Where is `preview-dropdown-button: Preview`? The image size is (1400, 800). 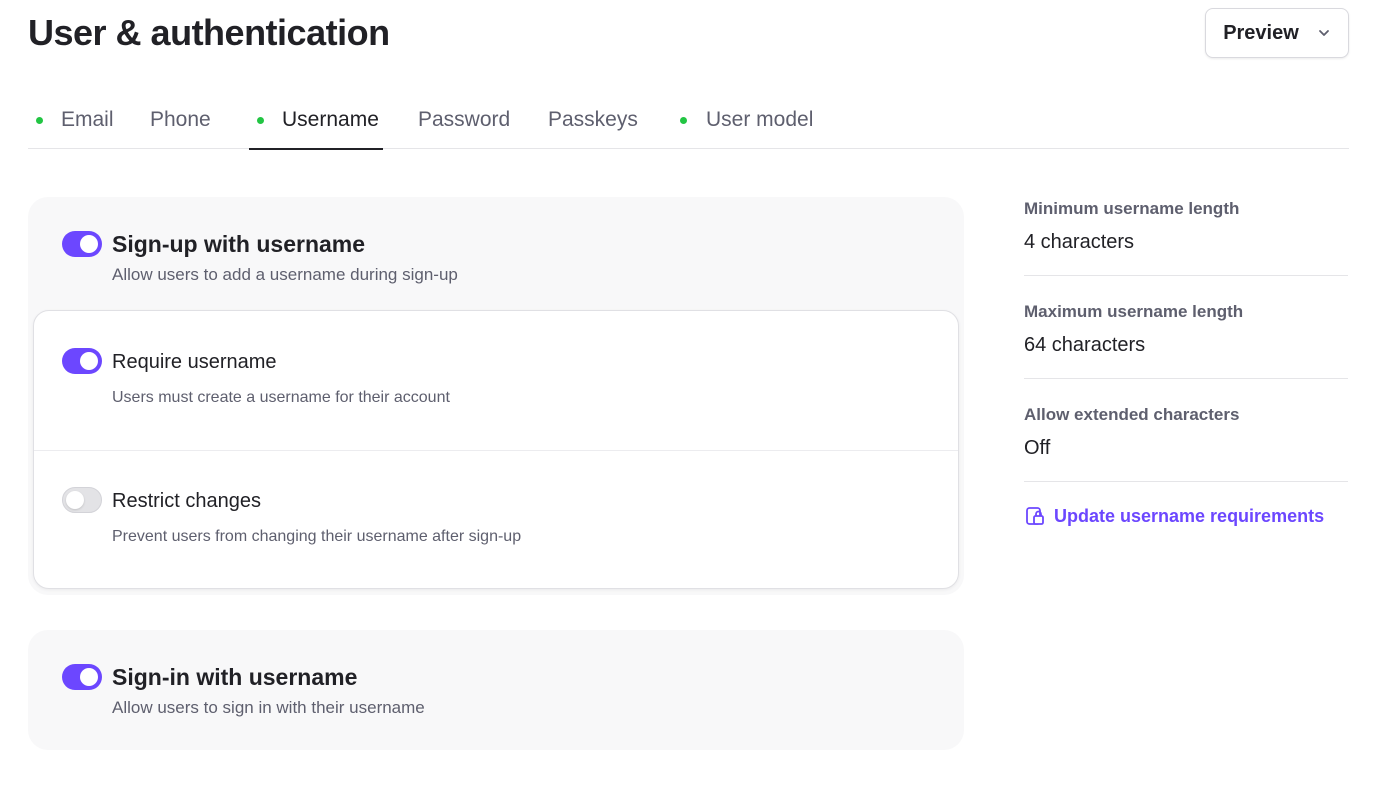 preview-dropdown-button: Preview is located at coordinates (1277, 33).